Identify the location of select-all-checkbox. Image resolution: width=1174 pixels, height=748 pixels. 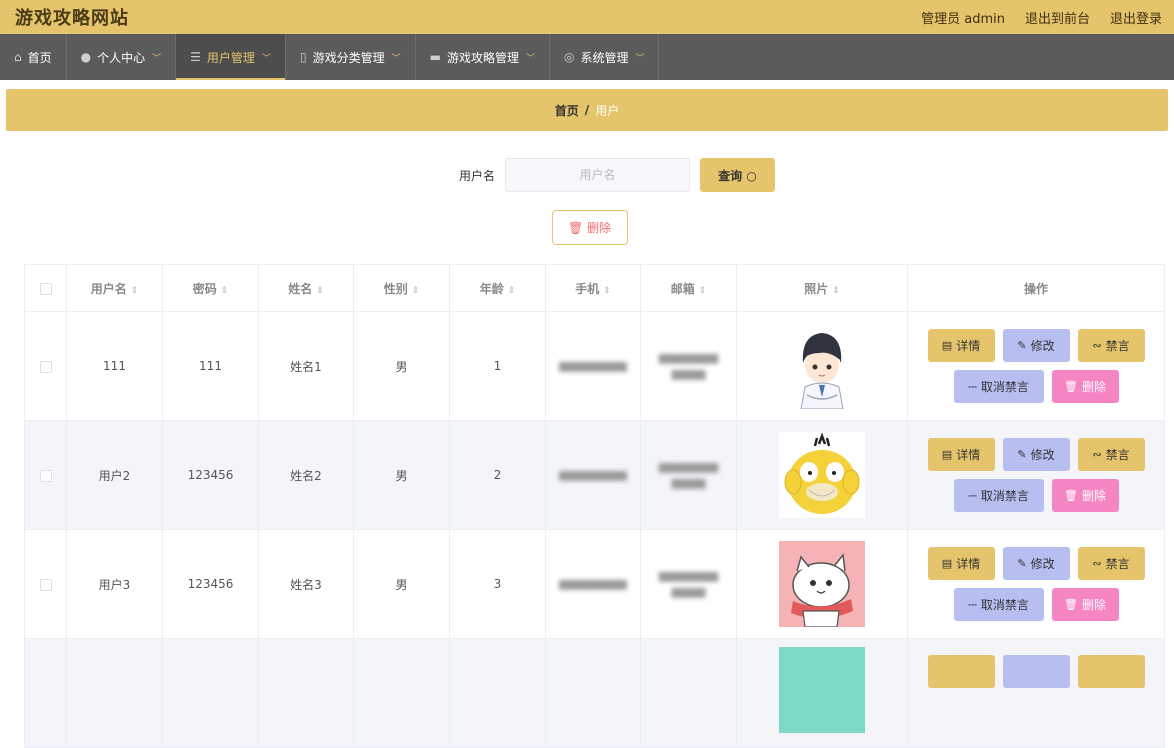
(45, 288).